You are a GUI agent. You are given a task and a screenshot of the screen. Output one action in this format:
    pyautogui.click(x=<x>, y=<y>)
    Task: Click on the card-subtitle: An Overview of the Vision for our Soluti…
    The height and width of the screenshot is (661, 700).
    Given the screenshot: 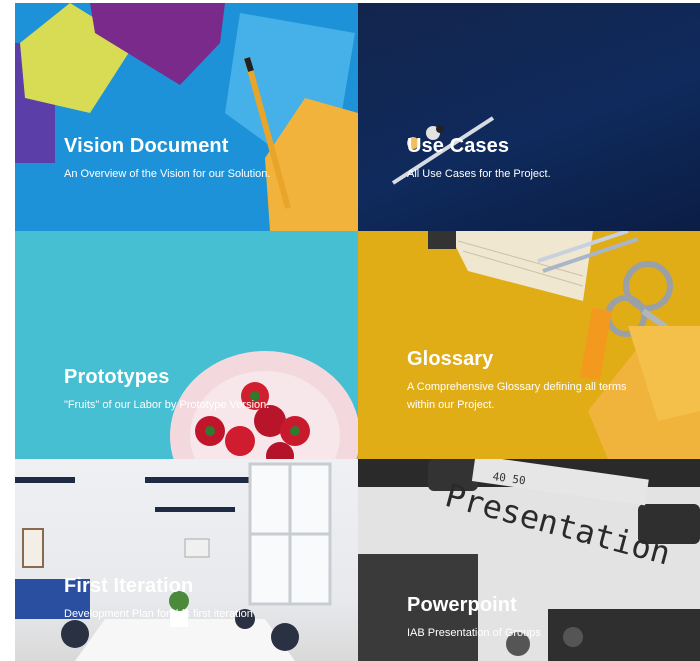 What is the action you would take?
    pyautogui.click(x=167, y=174)
    